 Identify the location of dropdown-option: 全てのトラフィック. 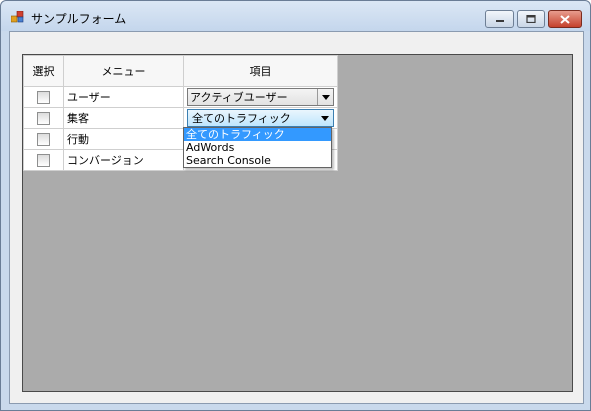
(257, 134).